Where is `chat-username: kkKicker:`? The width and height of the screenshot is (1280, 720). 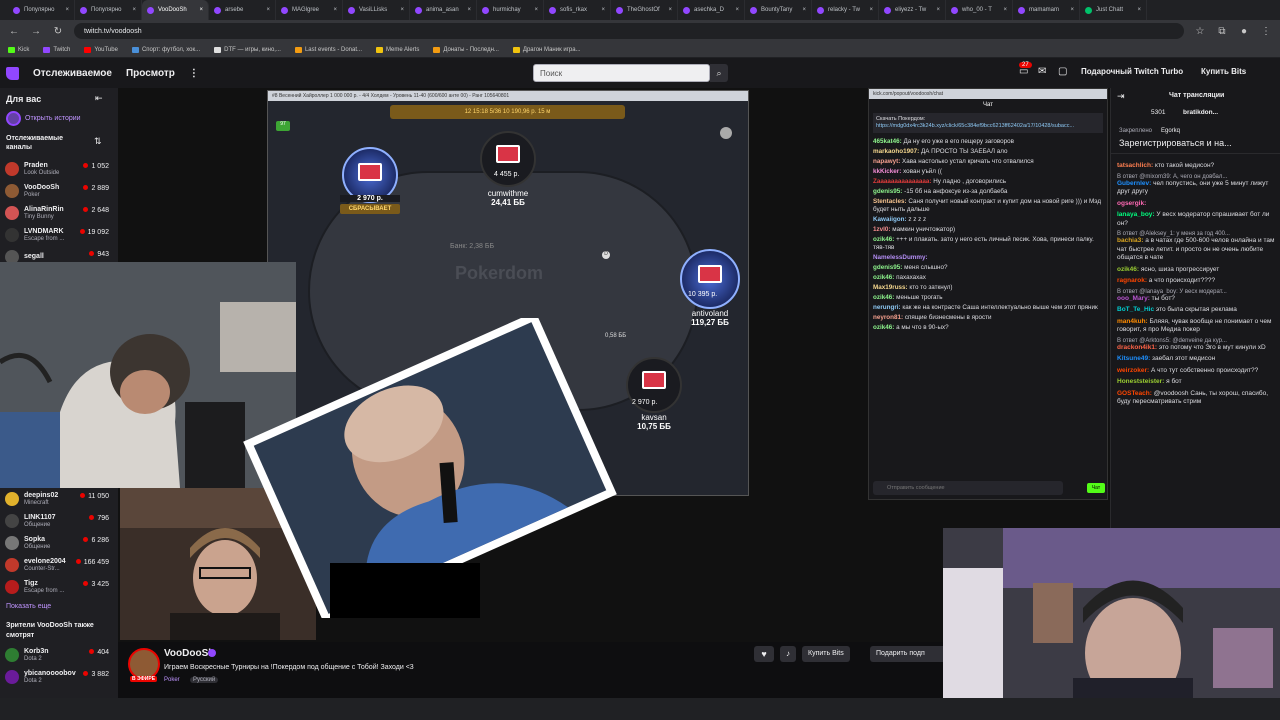 chat-username: kkKicker: is located at coordinates (888, 171).